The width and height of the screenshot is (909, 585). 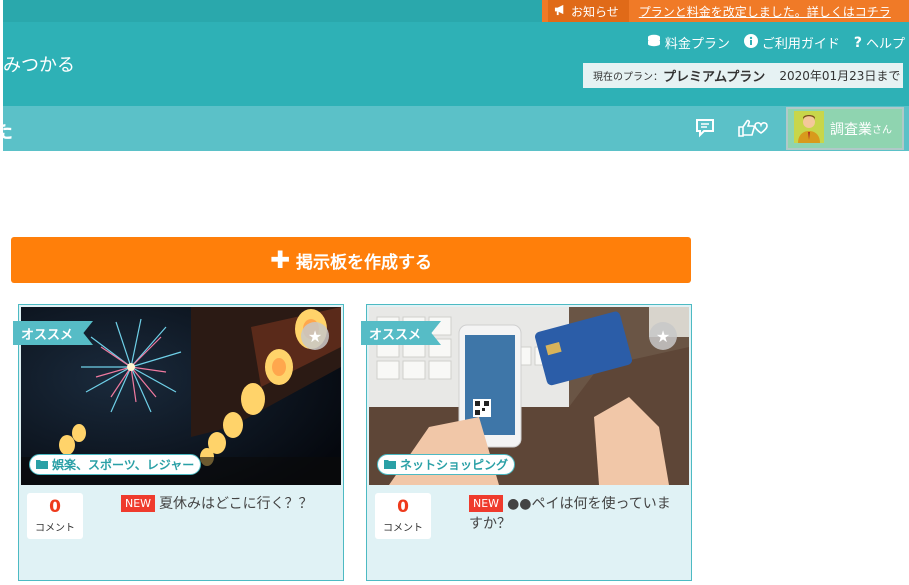 What do you see at coordinates (39, 65) in the screenshot?
I see `site-tagline: みつかる` at bounding box center [39, 65].